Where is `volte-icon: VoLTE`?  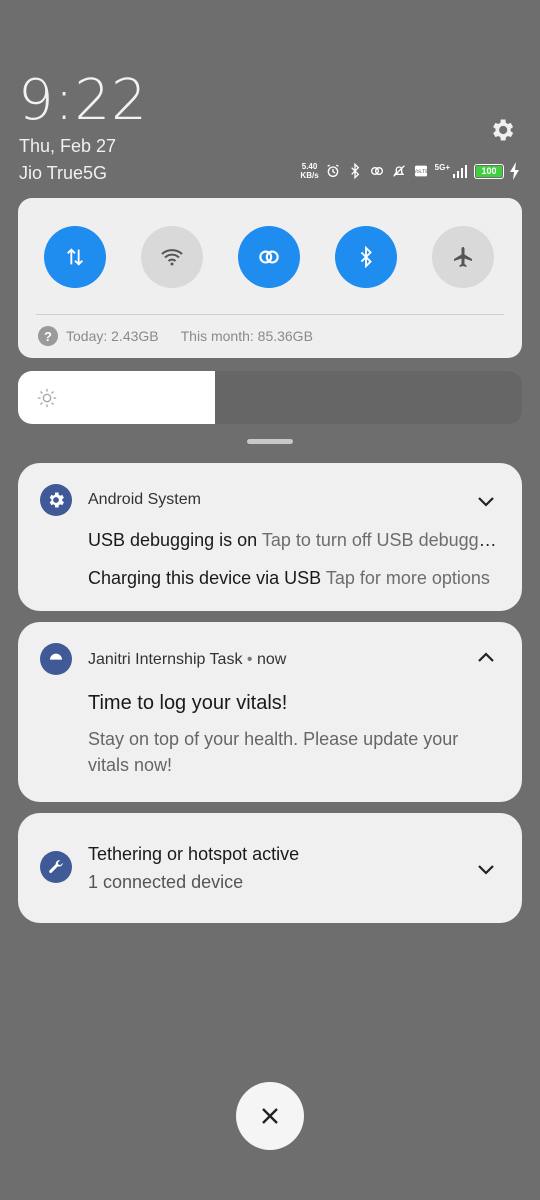
volte-icon: VoLTE is located at coordinates (421, 171).